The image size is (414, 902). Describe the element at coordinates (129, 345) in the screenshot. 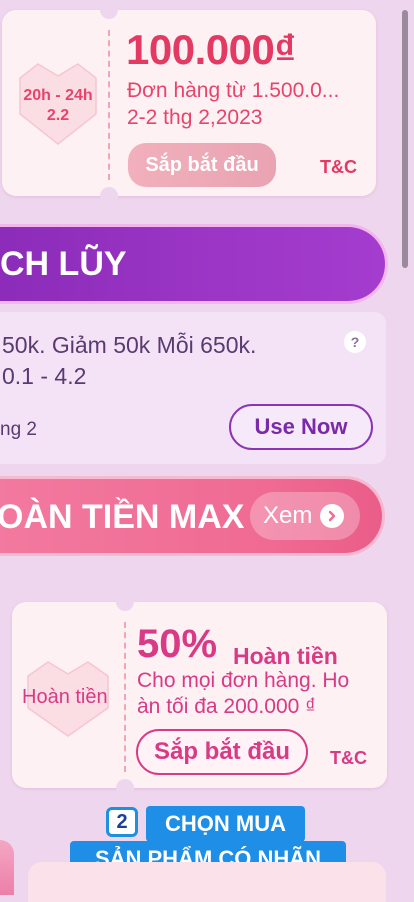

I see `voucher-description: 50k. Giảm 50k Mỗi 650k.` at that location.